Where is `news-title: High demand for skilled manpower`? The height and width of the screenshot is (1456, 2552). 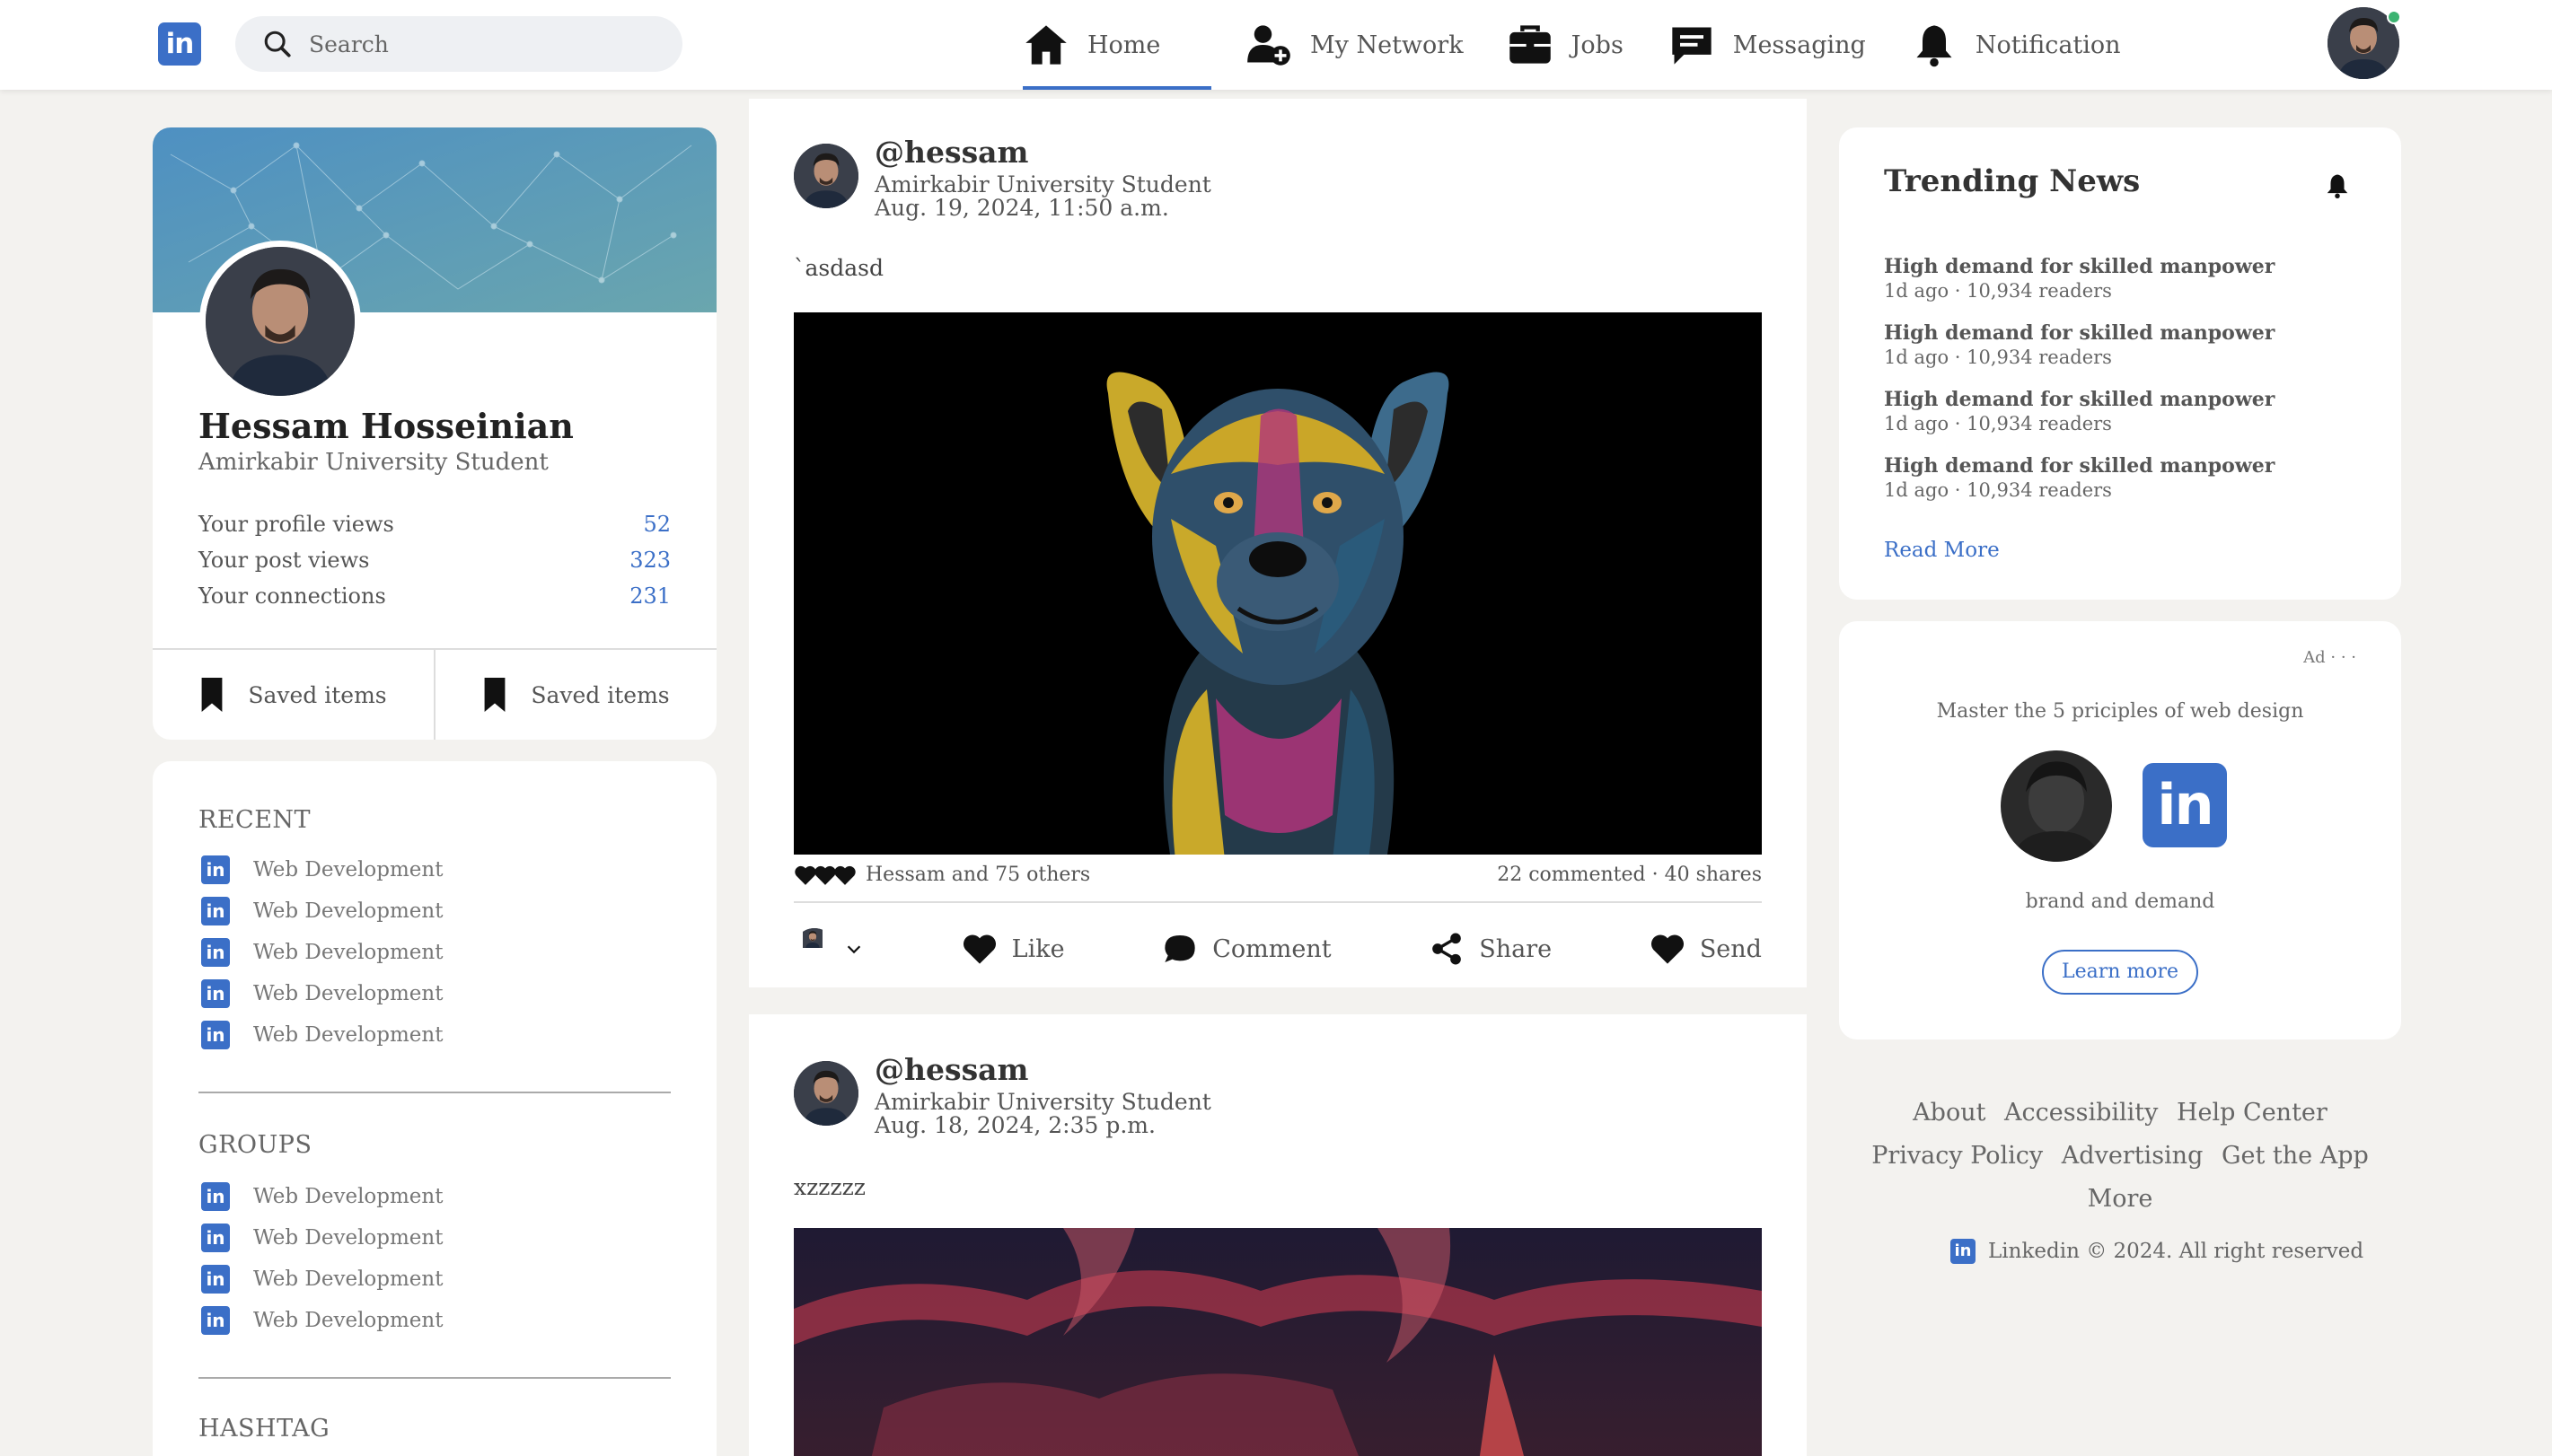 news-title: High demand for skilled manpower is located at coordinates (2079, 333).